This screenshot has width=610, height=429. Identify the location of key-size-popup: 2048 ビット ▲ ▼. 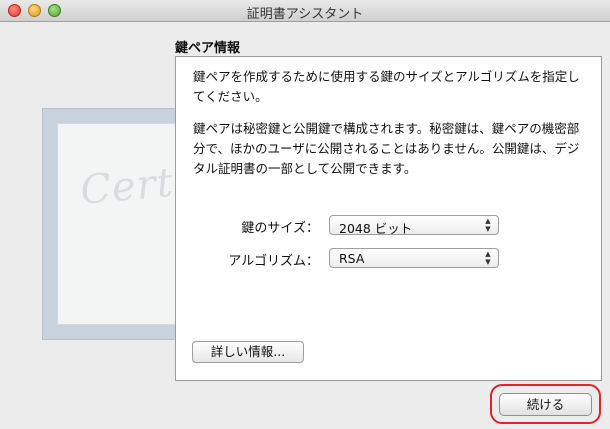
(414, 225).